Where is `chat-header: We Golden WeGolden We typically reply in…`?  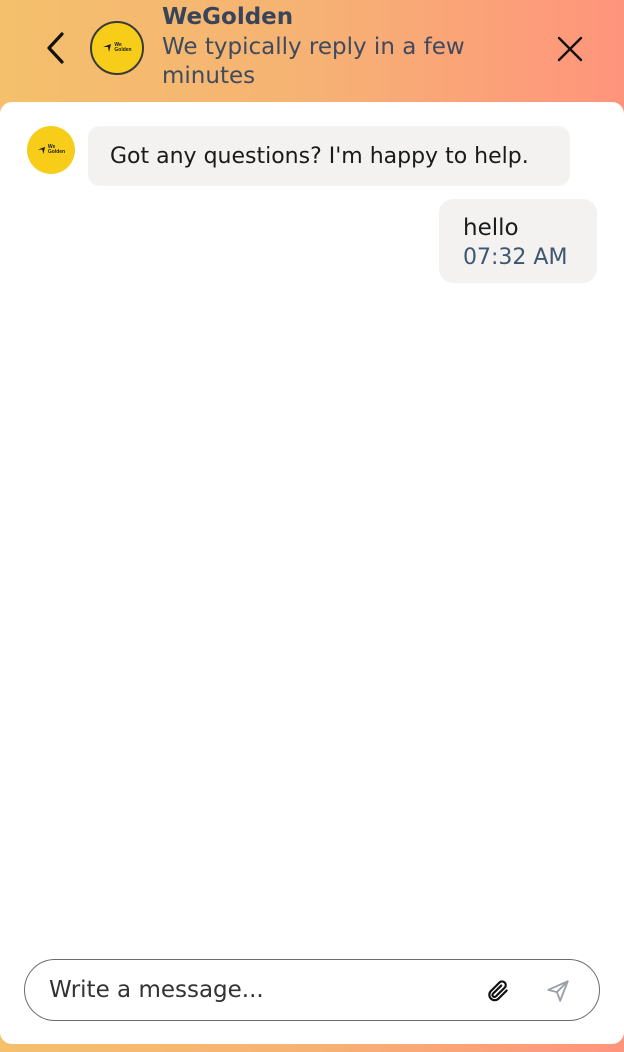 chat-header: We Golden WeGolden We typically reply in… is located at coordinates (312, 52).